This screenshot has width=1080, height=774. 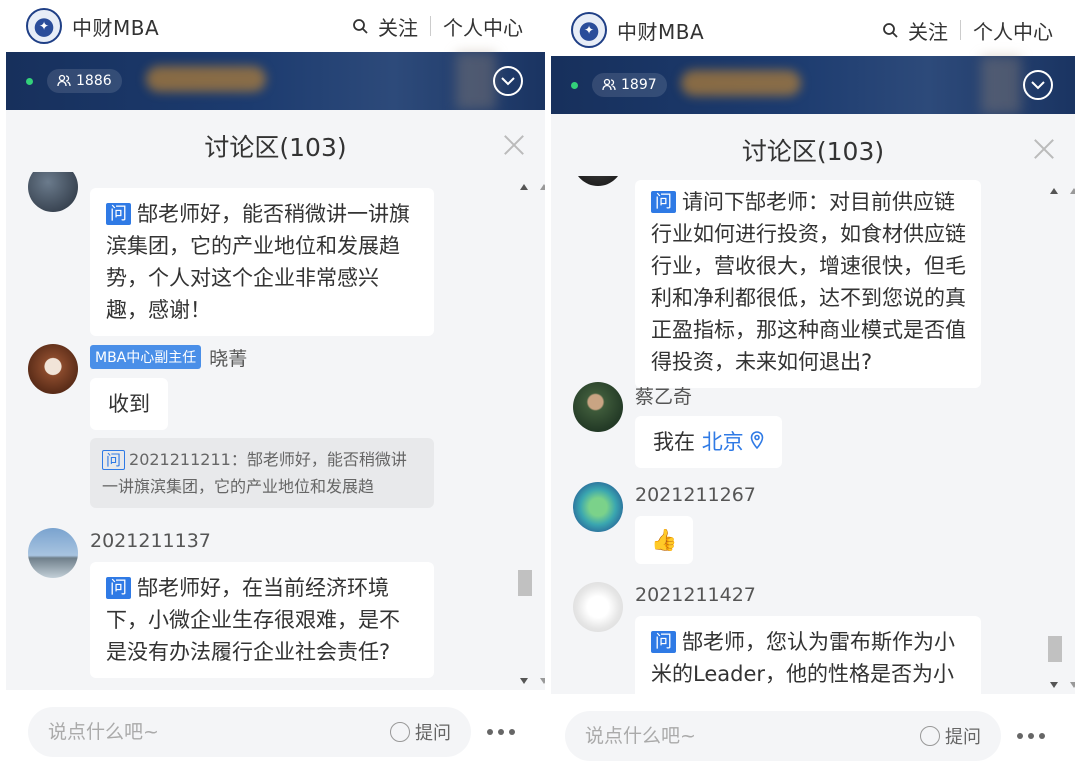 I want to click on role-badge: MBA中心副主任, so click(x=146, y=357).